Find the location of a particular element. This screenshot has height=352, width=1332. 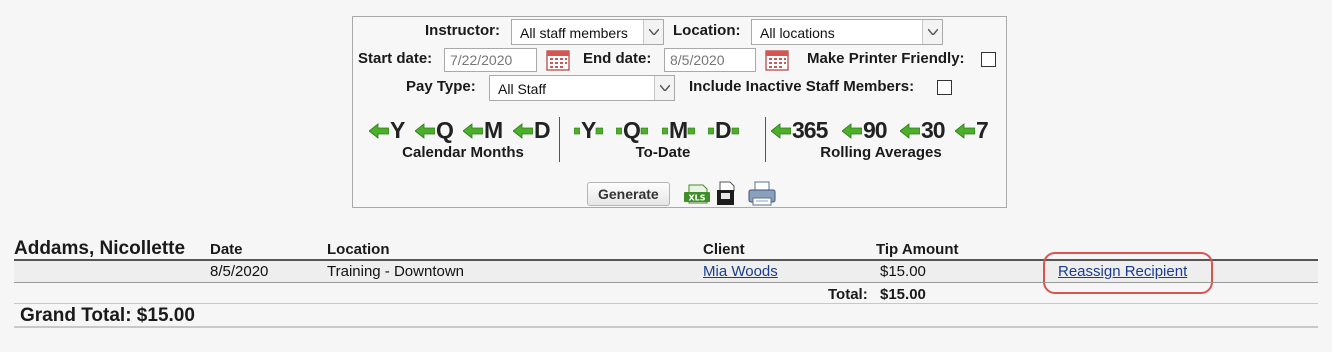

calendar-month-button: M is located at coordinates (483, 130).